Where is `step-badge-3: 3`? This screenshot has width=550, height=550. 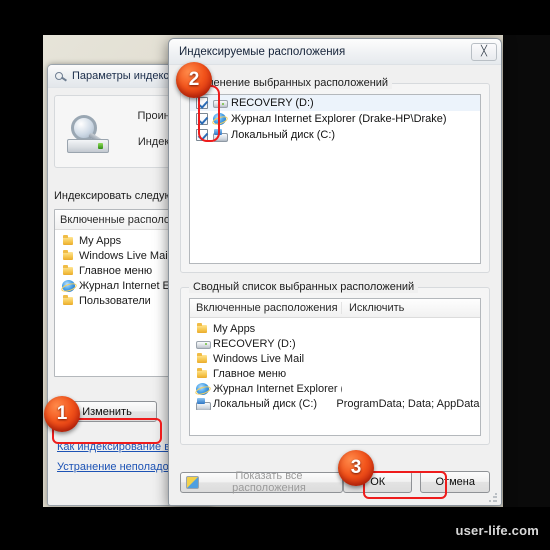 step-badge-3: 3 is located at coordinates (356, 468).